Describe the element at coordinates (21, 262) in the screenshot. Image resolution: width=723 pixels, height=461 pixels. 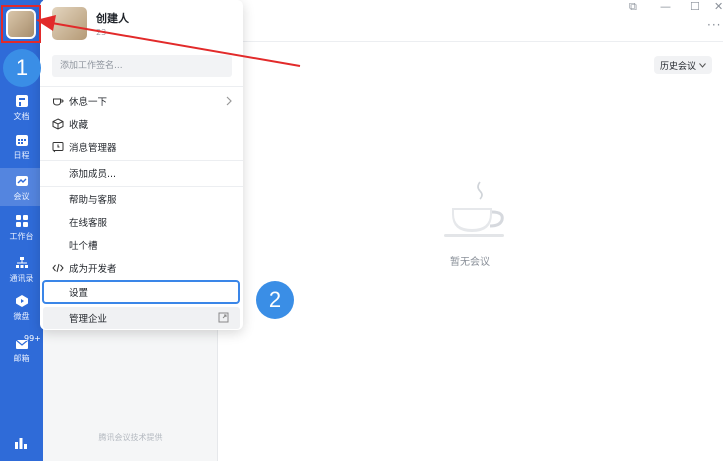
I see `contacts-icon` at that location.